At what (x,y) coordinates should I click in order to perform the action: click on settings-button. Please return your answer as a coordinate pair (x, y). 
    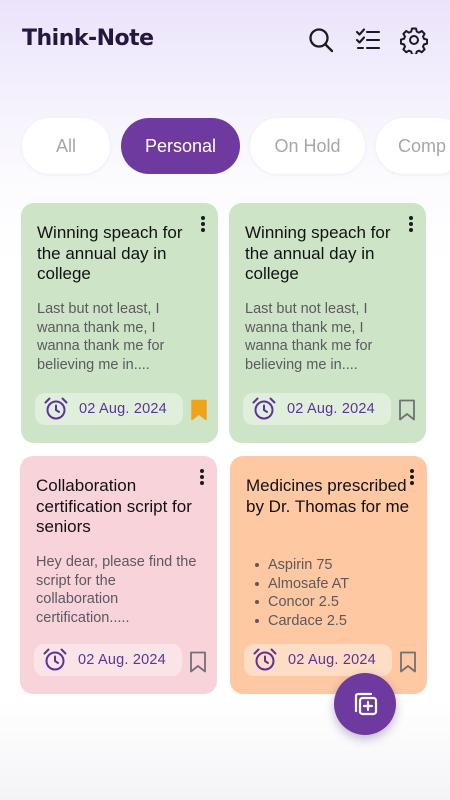
    Looking at the image, I should click on (414, 40).